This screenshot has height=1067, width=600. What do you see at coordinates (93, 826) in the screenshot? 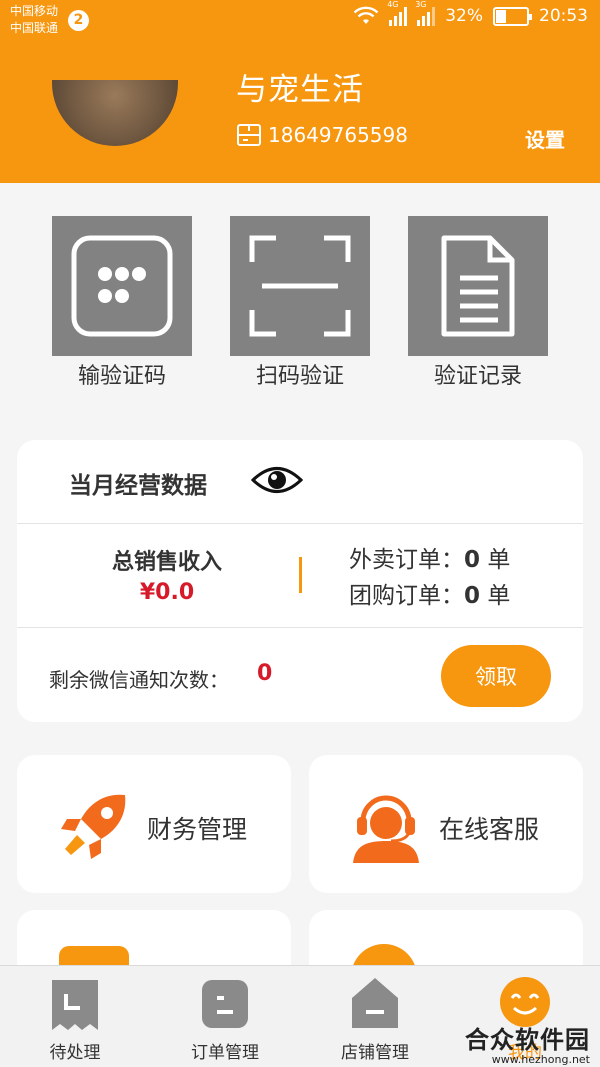
I see `rocket-icon` at bounding box center [93, 826].